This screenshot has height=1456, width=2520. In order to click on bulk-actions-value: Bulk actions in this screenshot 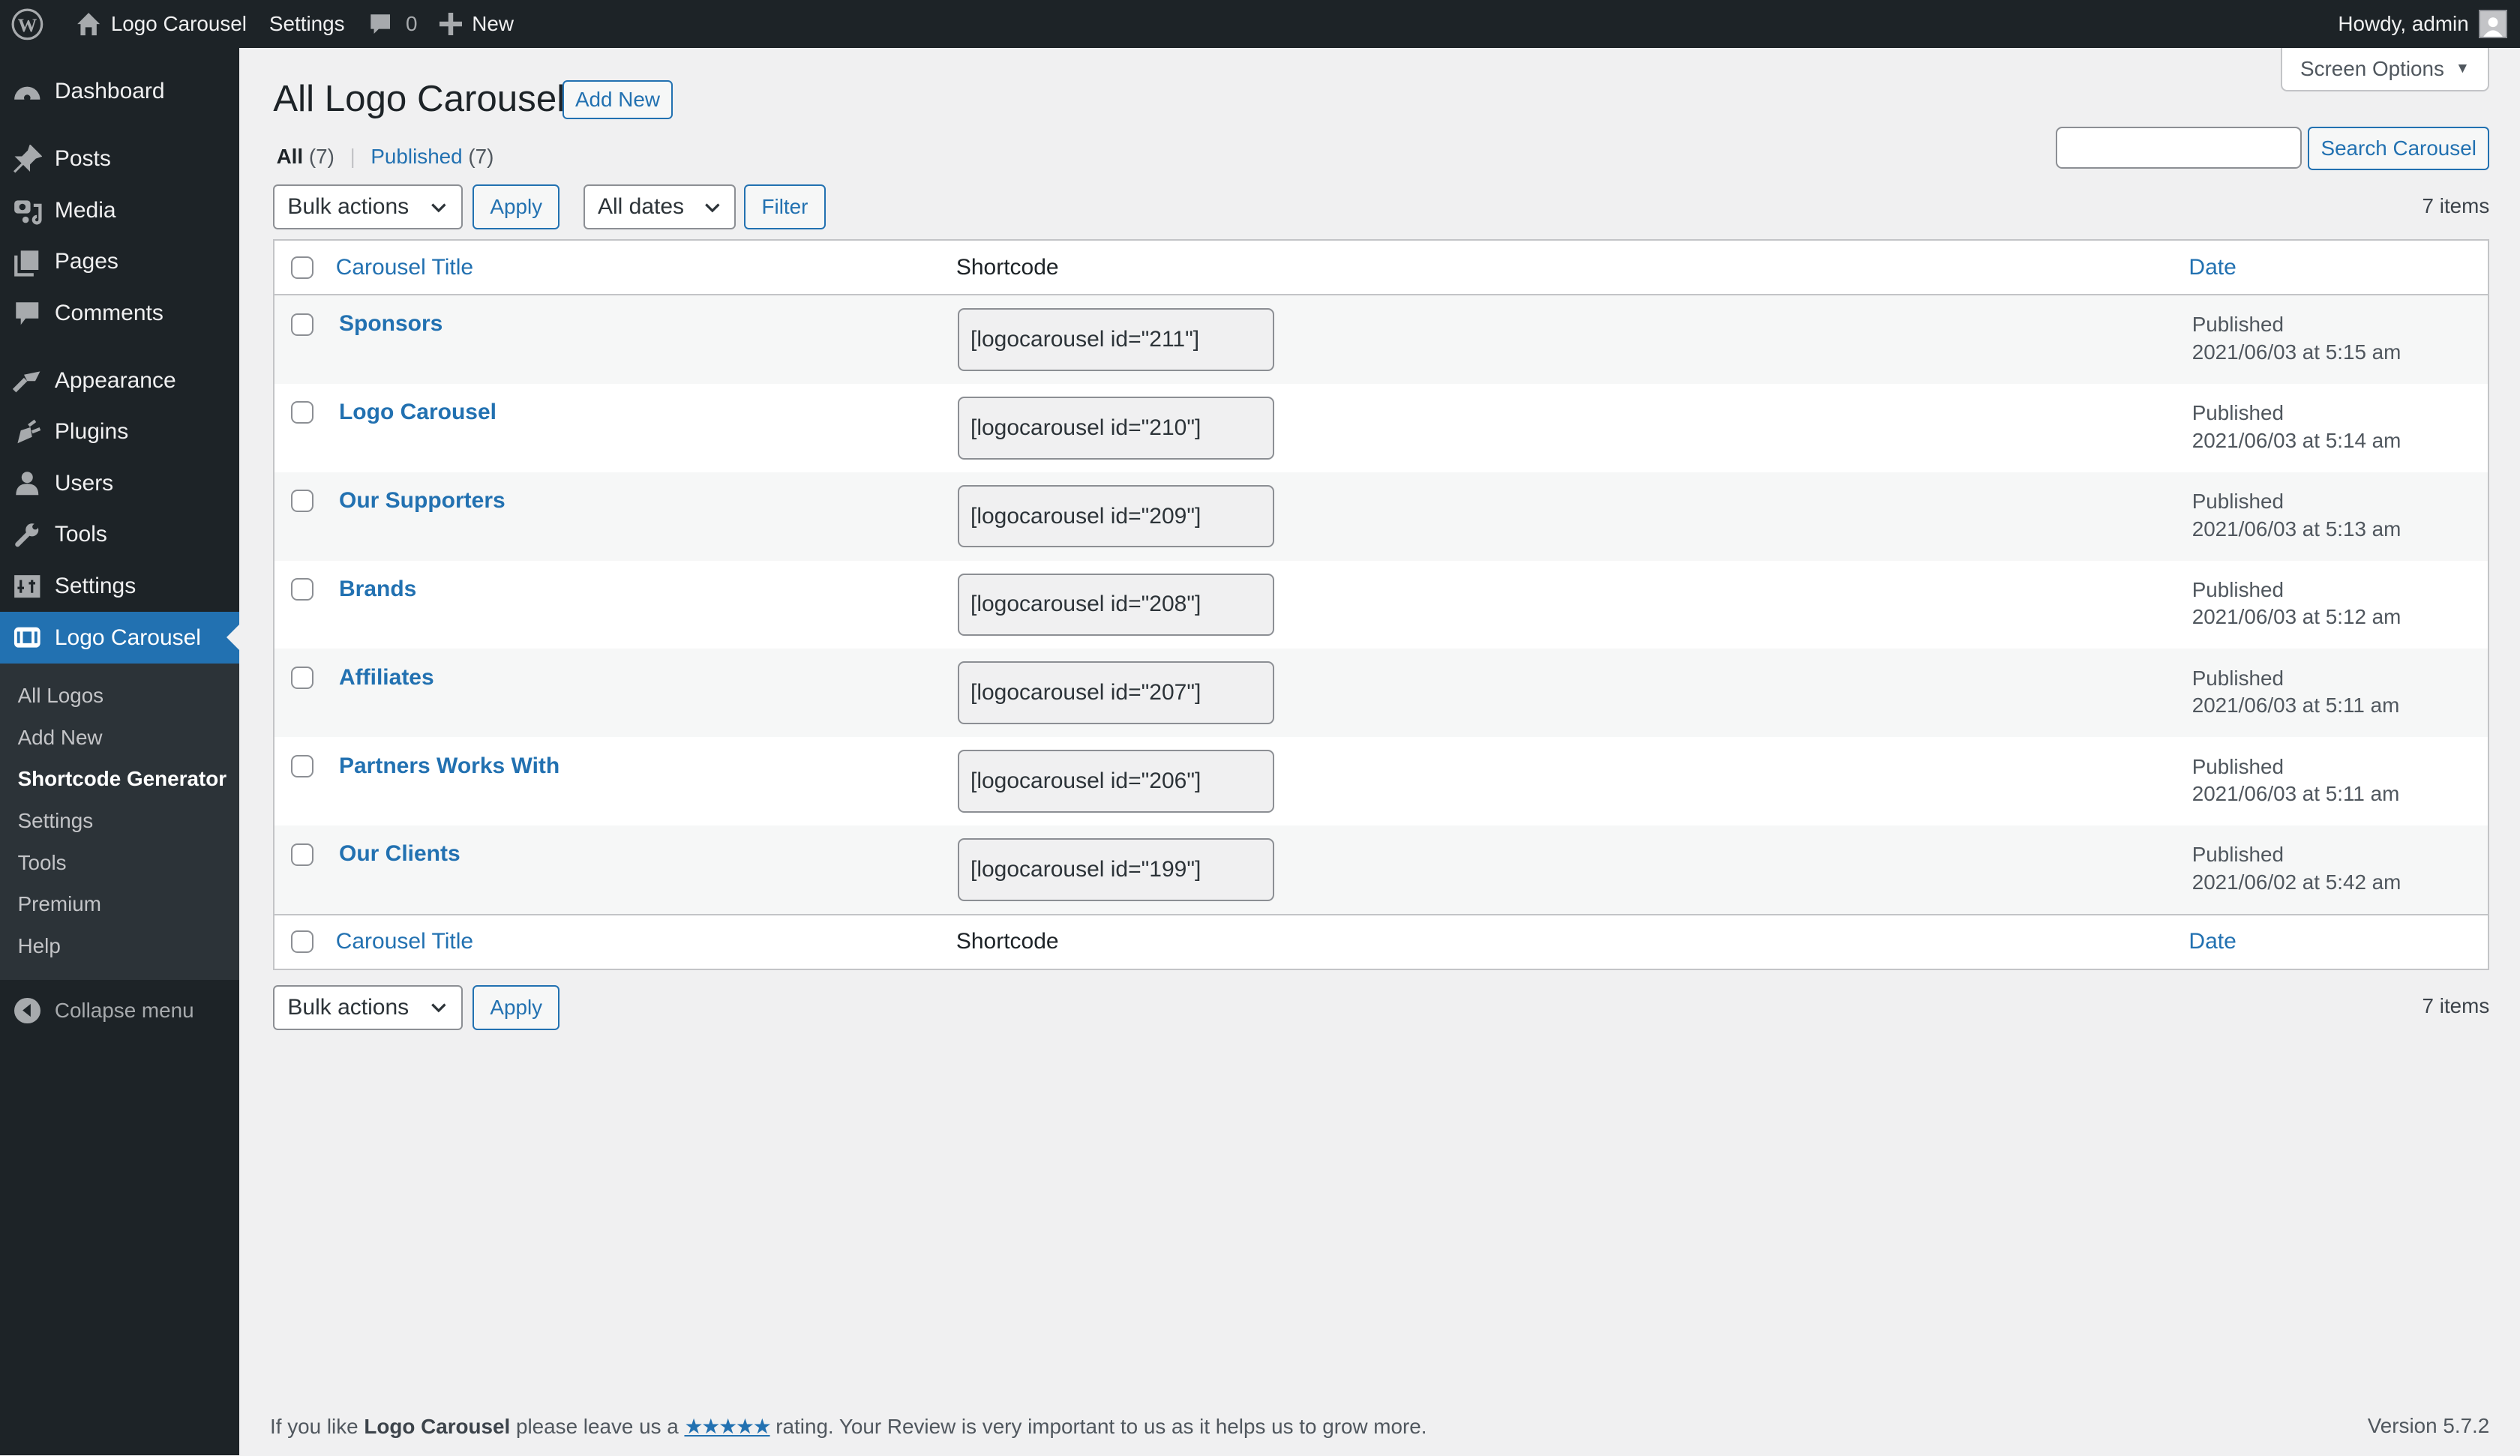, I will do `click(348, 207)`.